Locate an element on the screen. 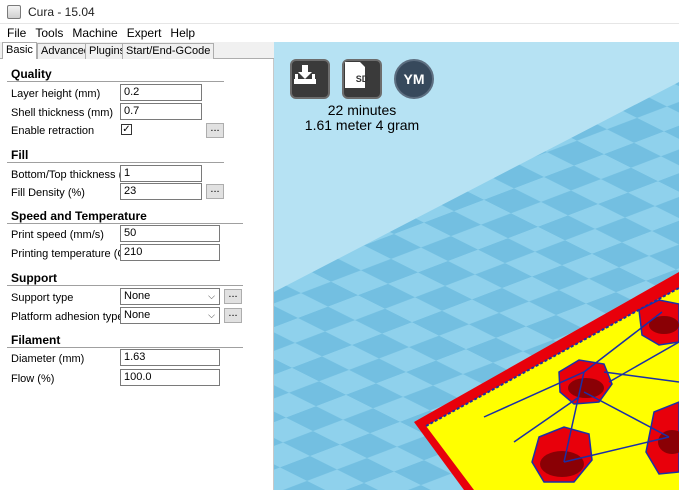  material-usage-text: 1.61 meter 4 gram is located at coordinates (362, 125).